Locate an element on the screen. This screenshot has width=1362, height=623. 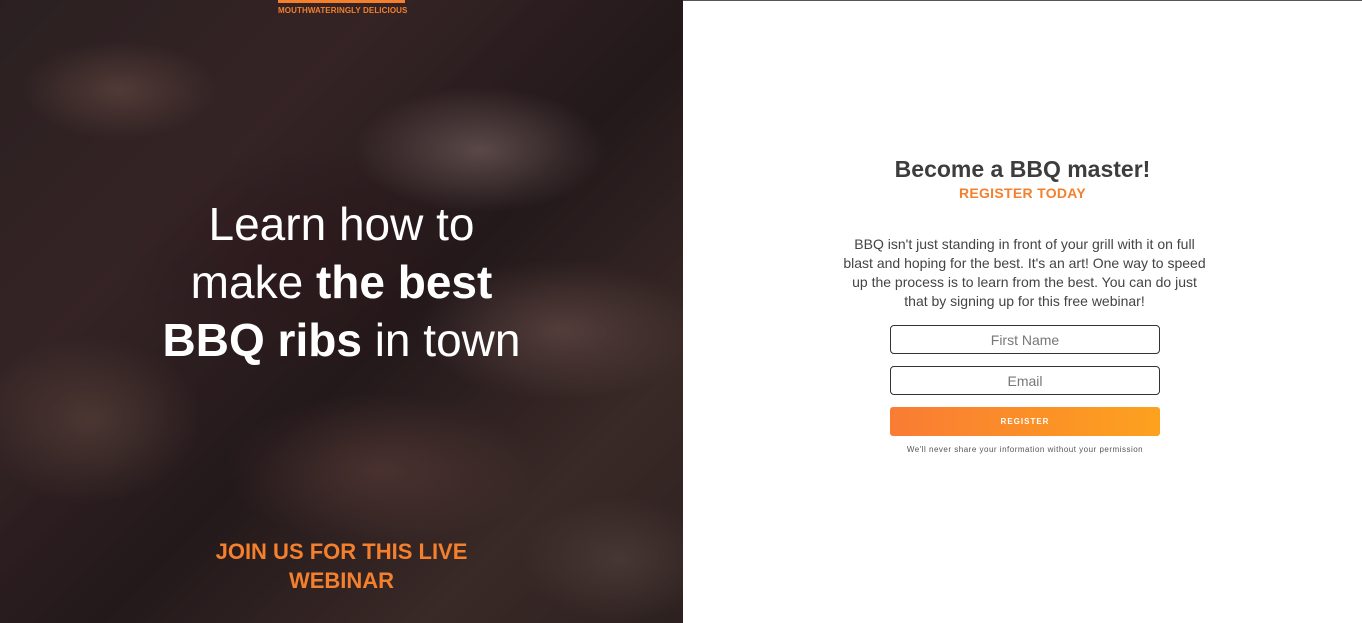
form-subtitle: REGISTER TODAY is located at coordinates (1022, 193).